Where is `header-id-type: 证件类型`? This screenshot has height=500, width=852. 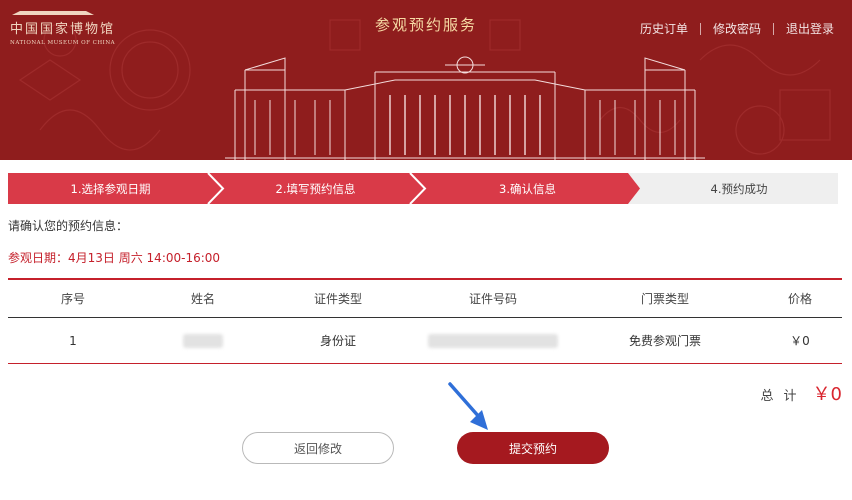 header-id-type: 证件类型 is located at coordinates (337, 299).